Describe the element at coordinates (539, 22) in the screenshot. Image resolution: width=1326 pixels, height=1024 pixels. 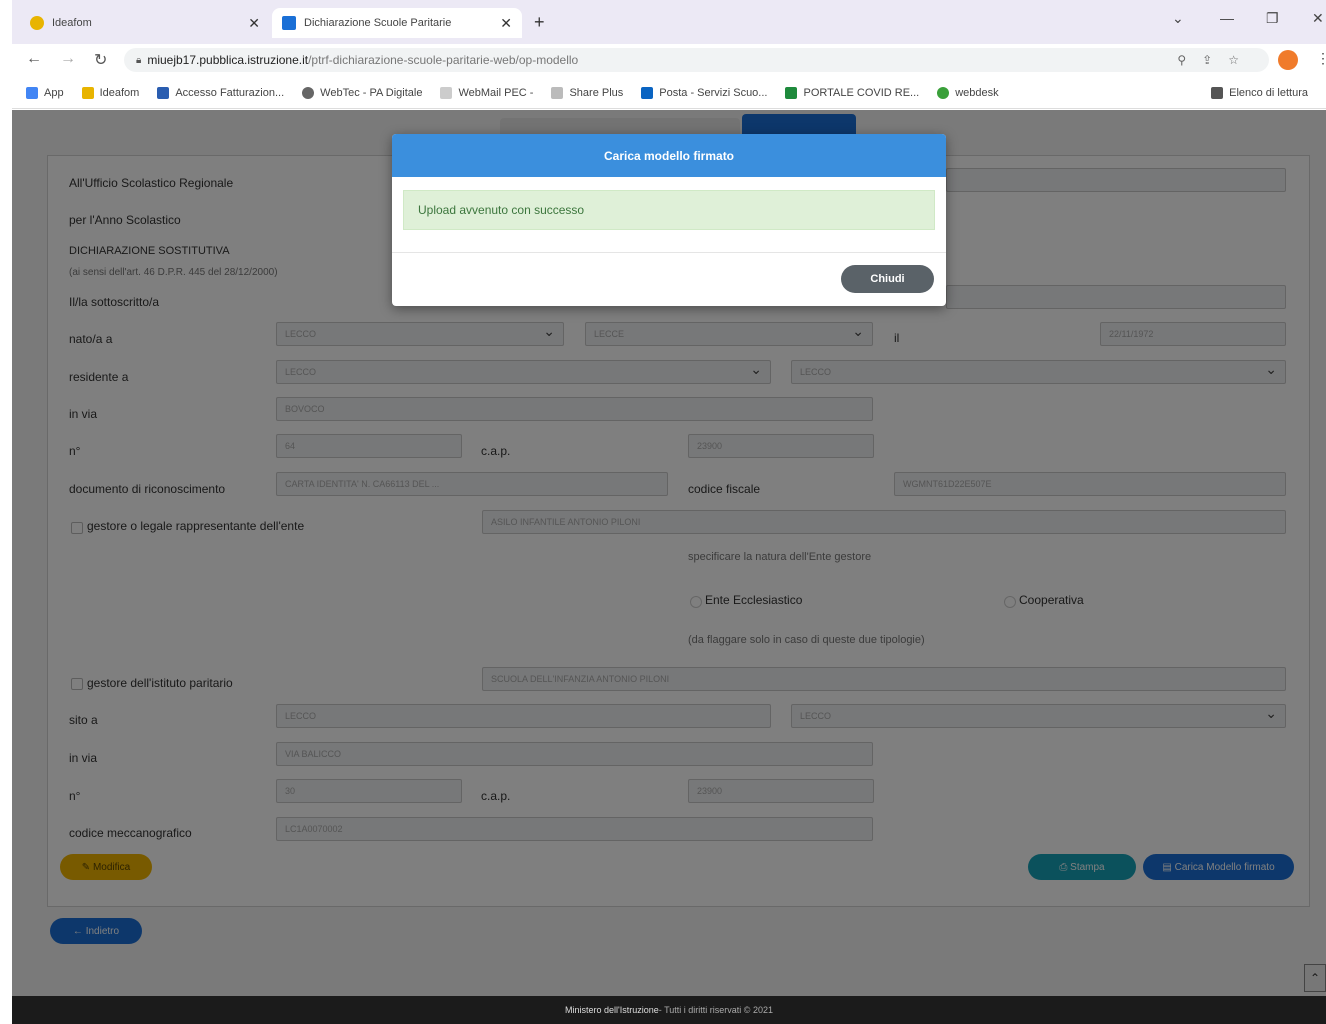
I see `new-tab-button: +` at that location.